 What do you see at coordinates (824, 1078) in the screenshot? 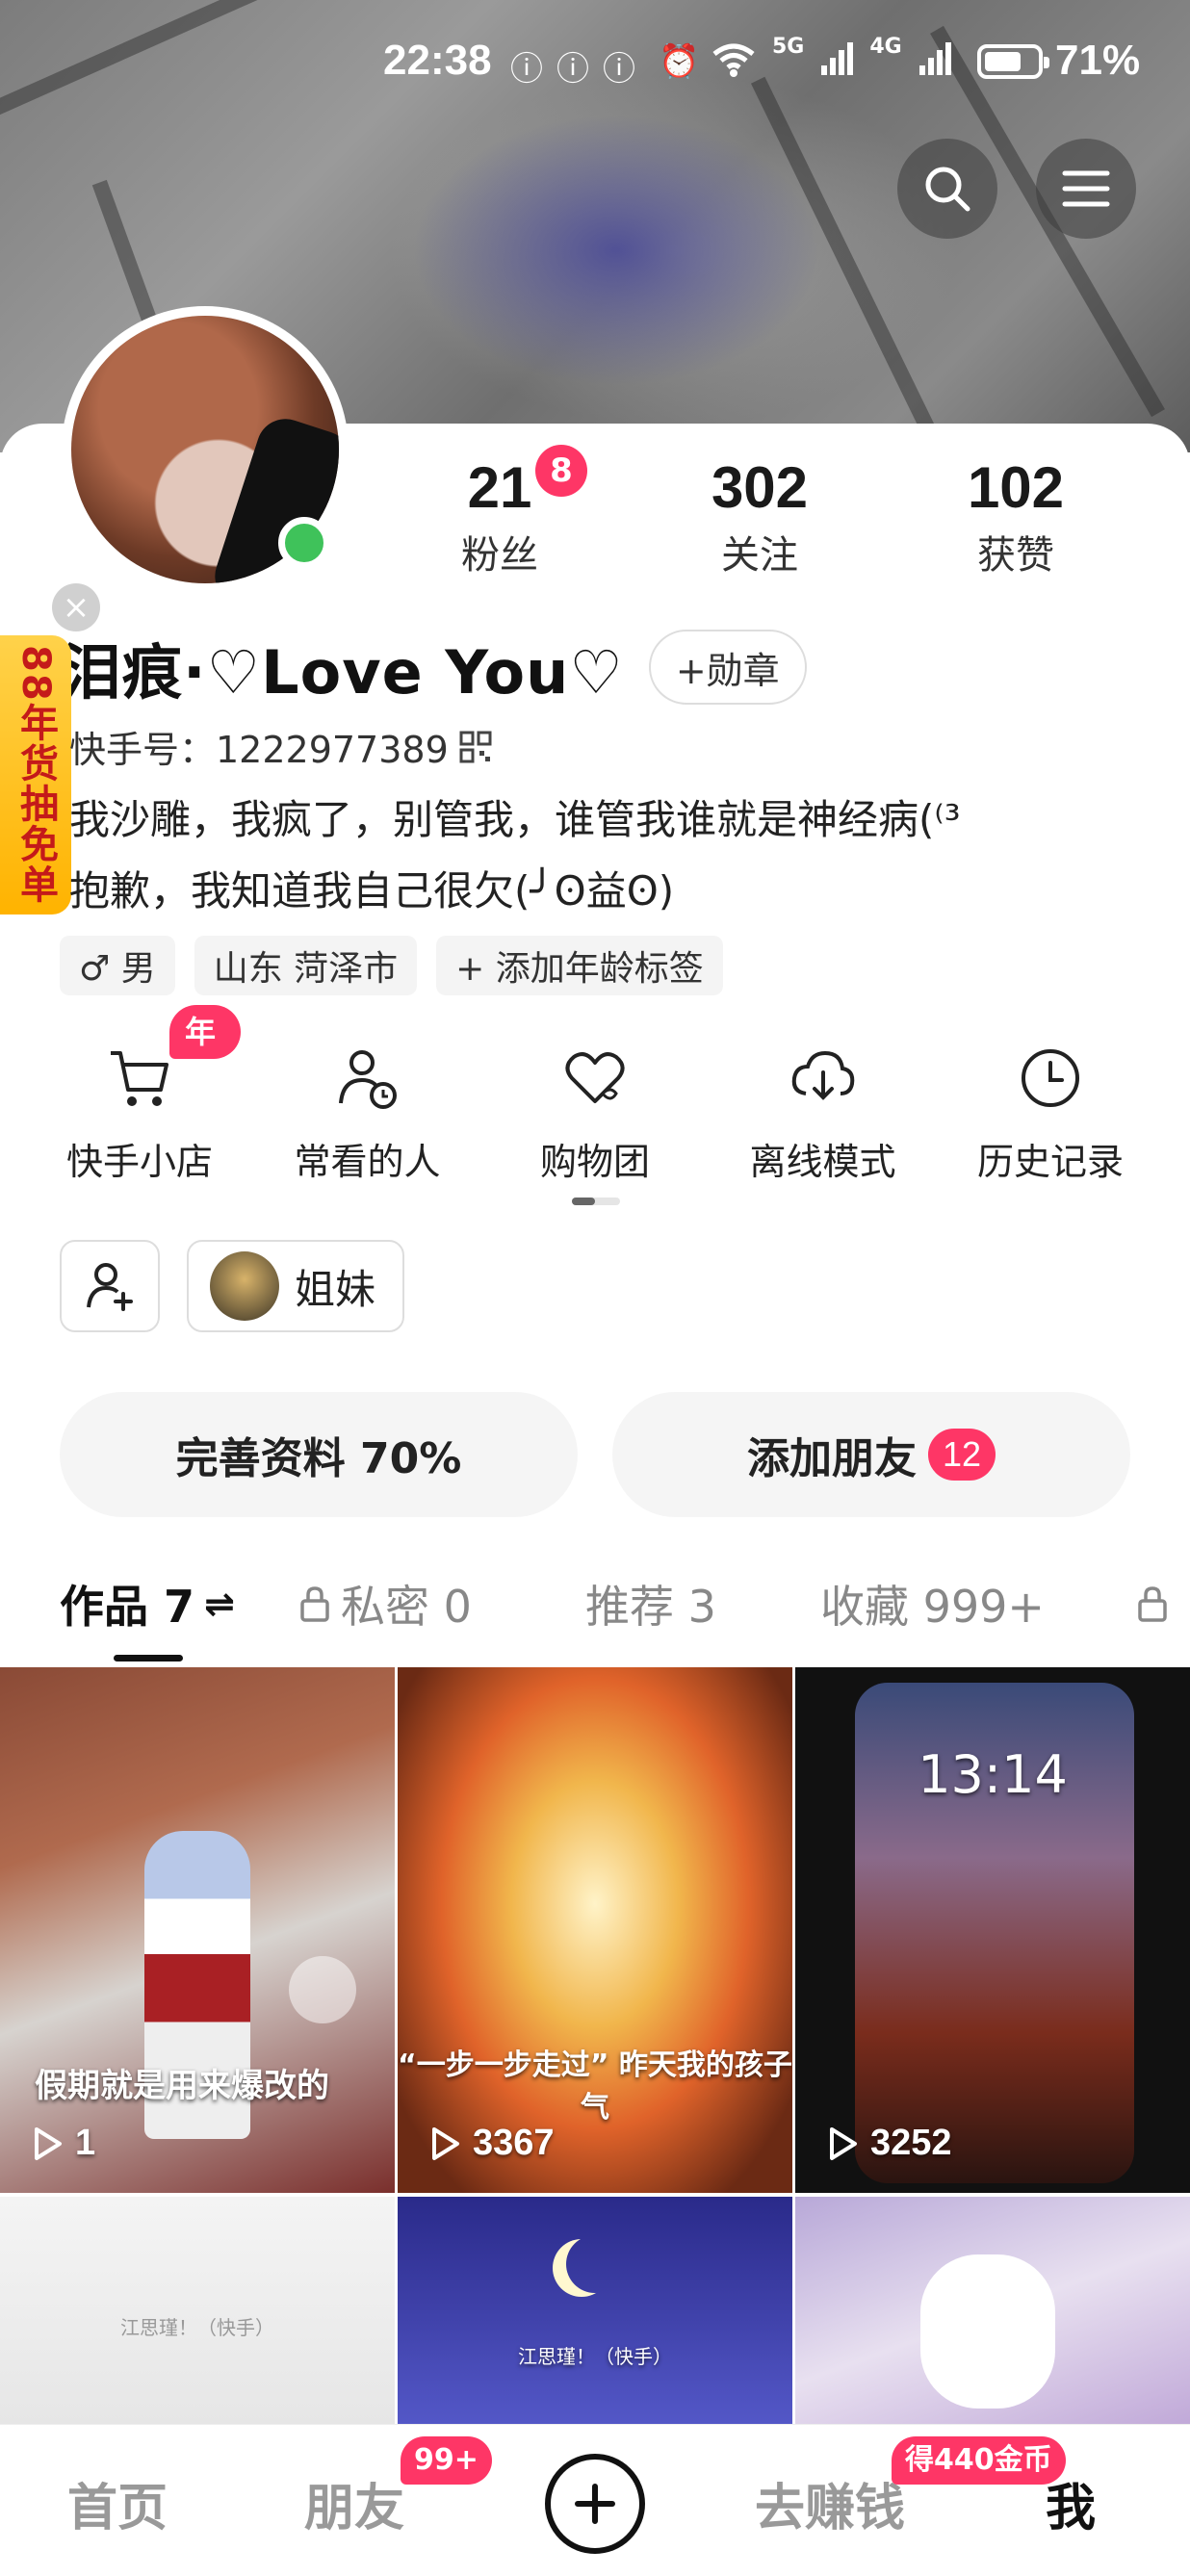
I see `cloud-download-icon` at bounding box center [824, 1078].